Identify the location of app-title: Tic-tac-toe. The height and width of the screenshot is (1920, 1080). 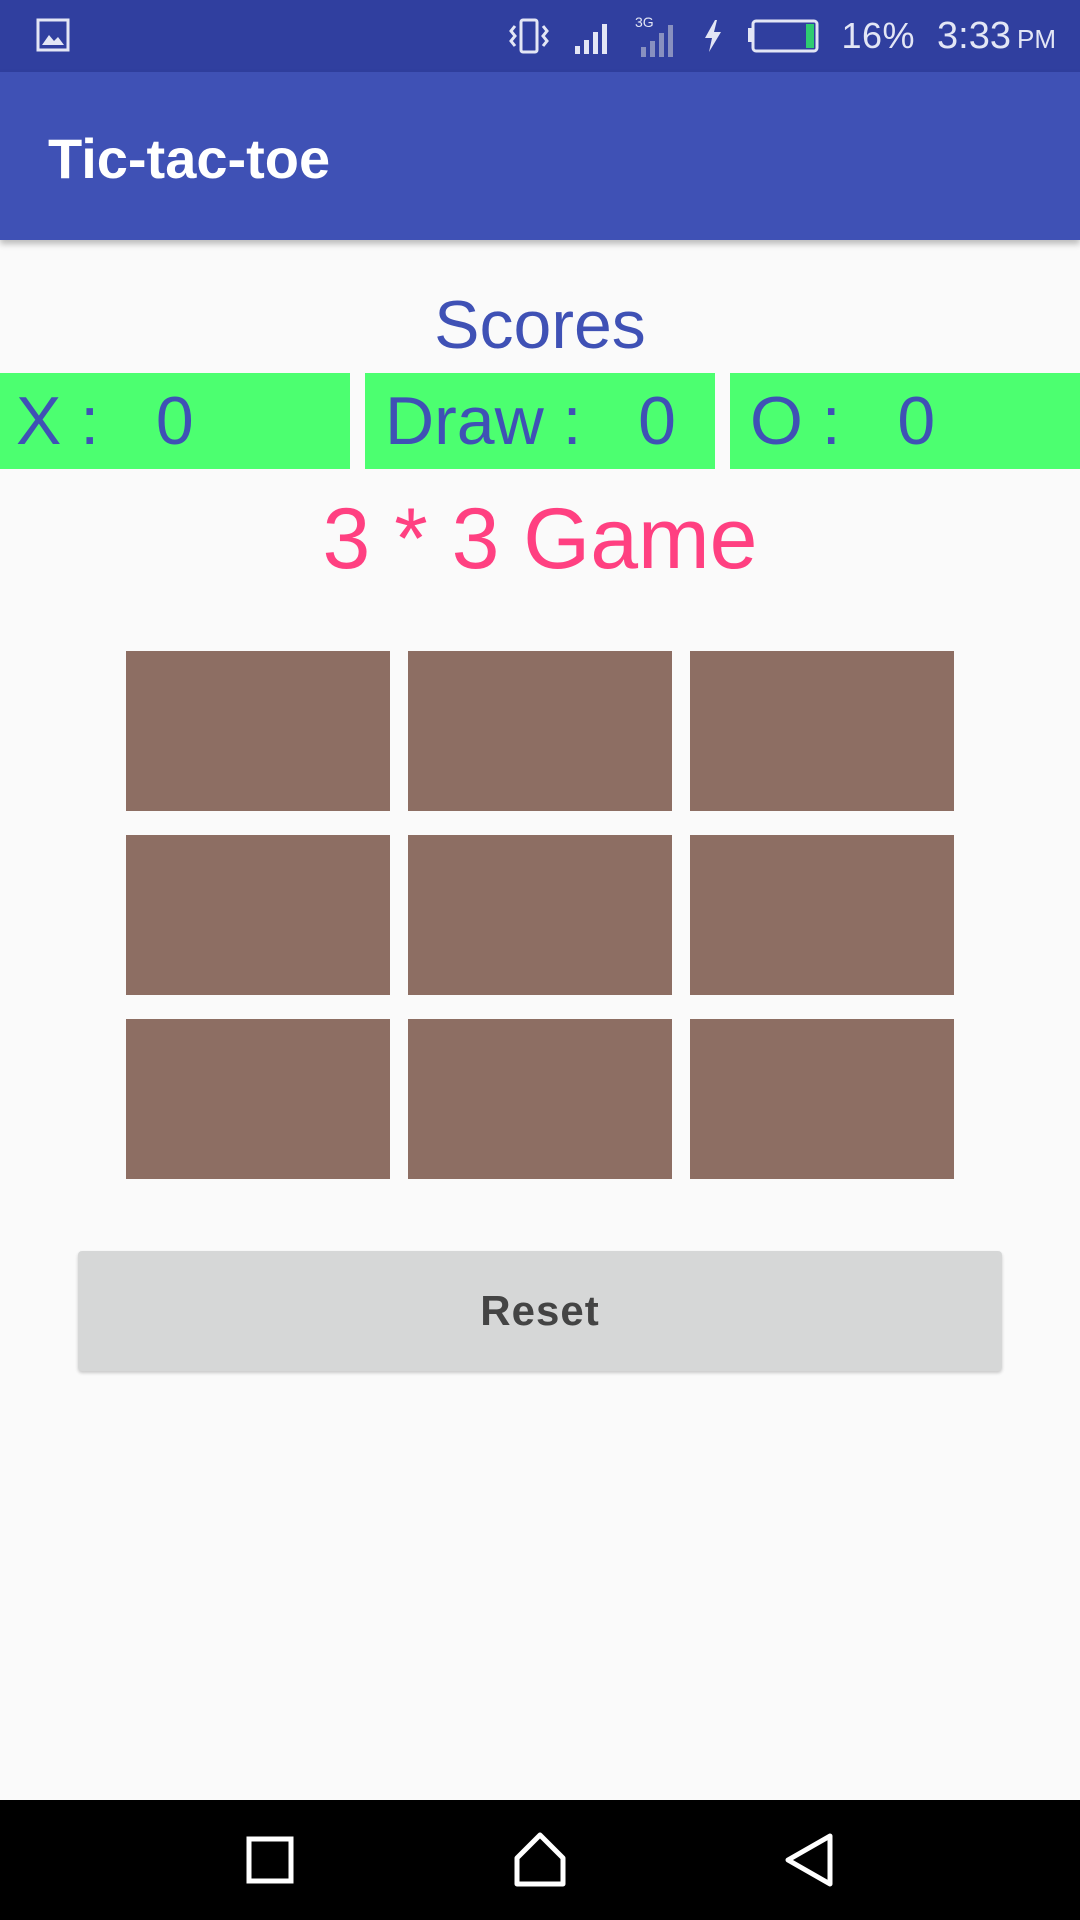
(189, 158).